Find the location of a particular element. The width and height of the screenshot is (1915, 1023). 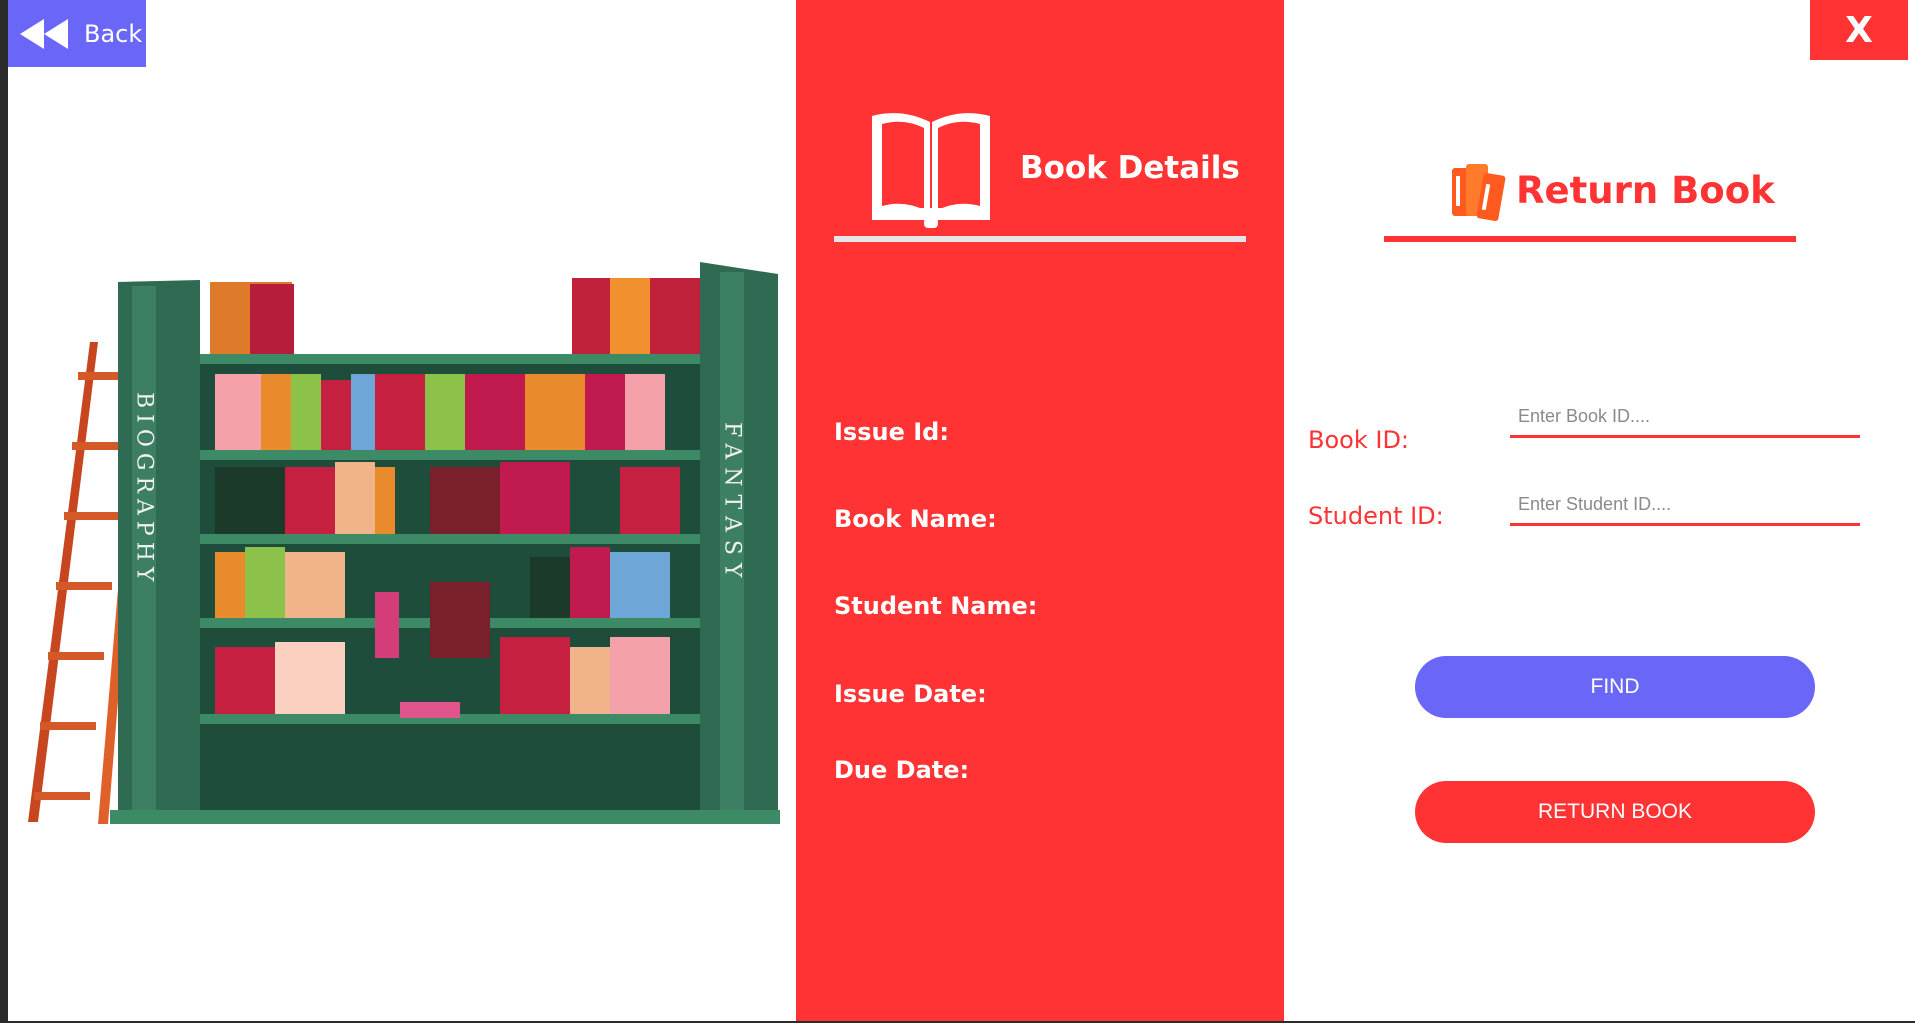

rewind-icon is located at coordinates (44, 33).